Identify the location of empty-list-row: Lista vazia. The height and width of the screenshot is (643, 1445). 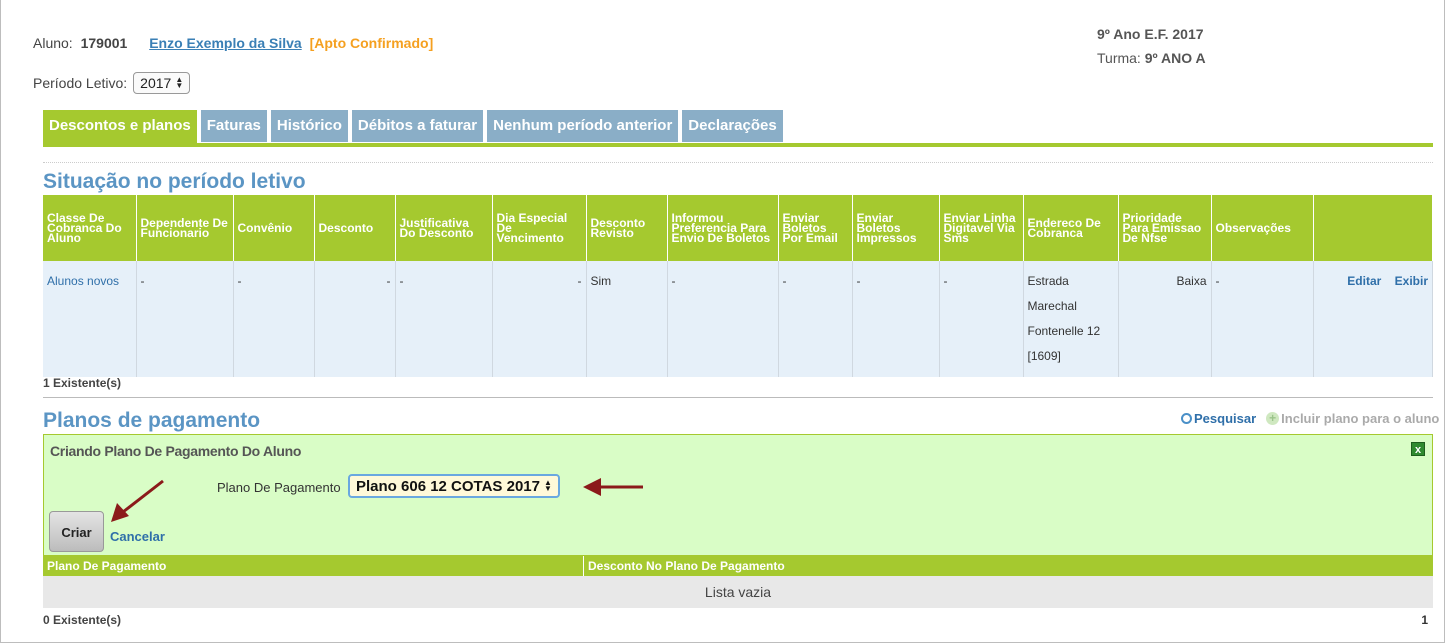
(738, 592).